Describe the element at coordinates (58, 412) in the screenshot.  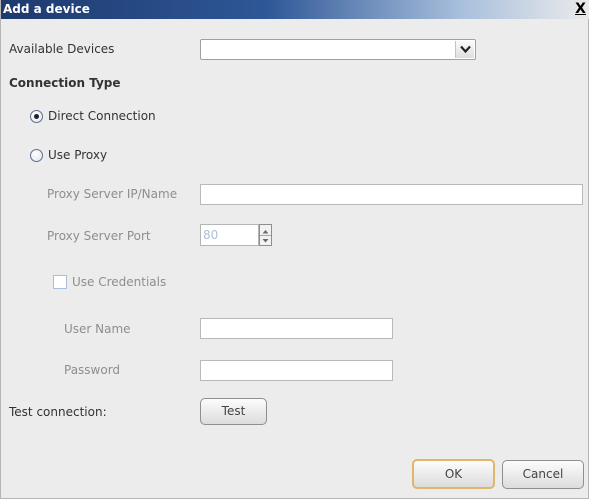
I see `test-connection-label: Test connection:` at that location.